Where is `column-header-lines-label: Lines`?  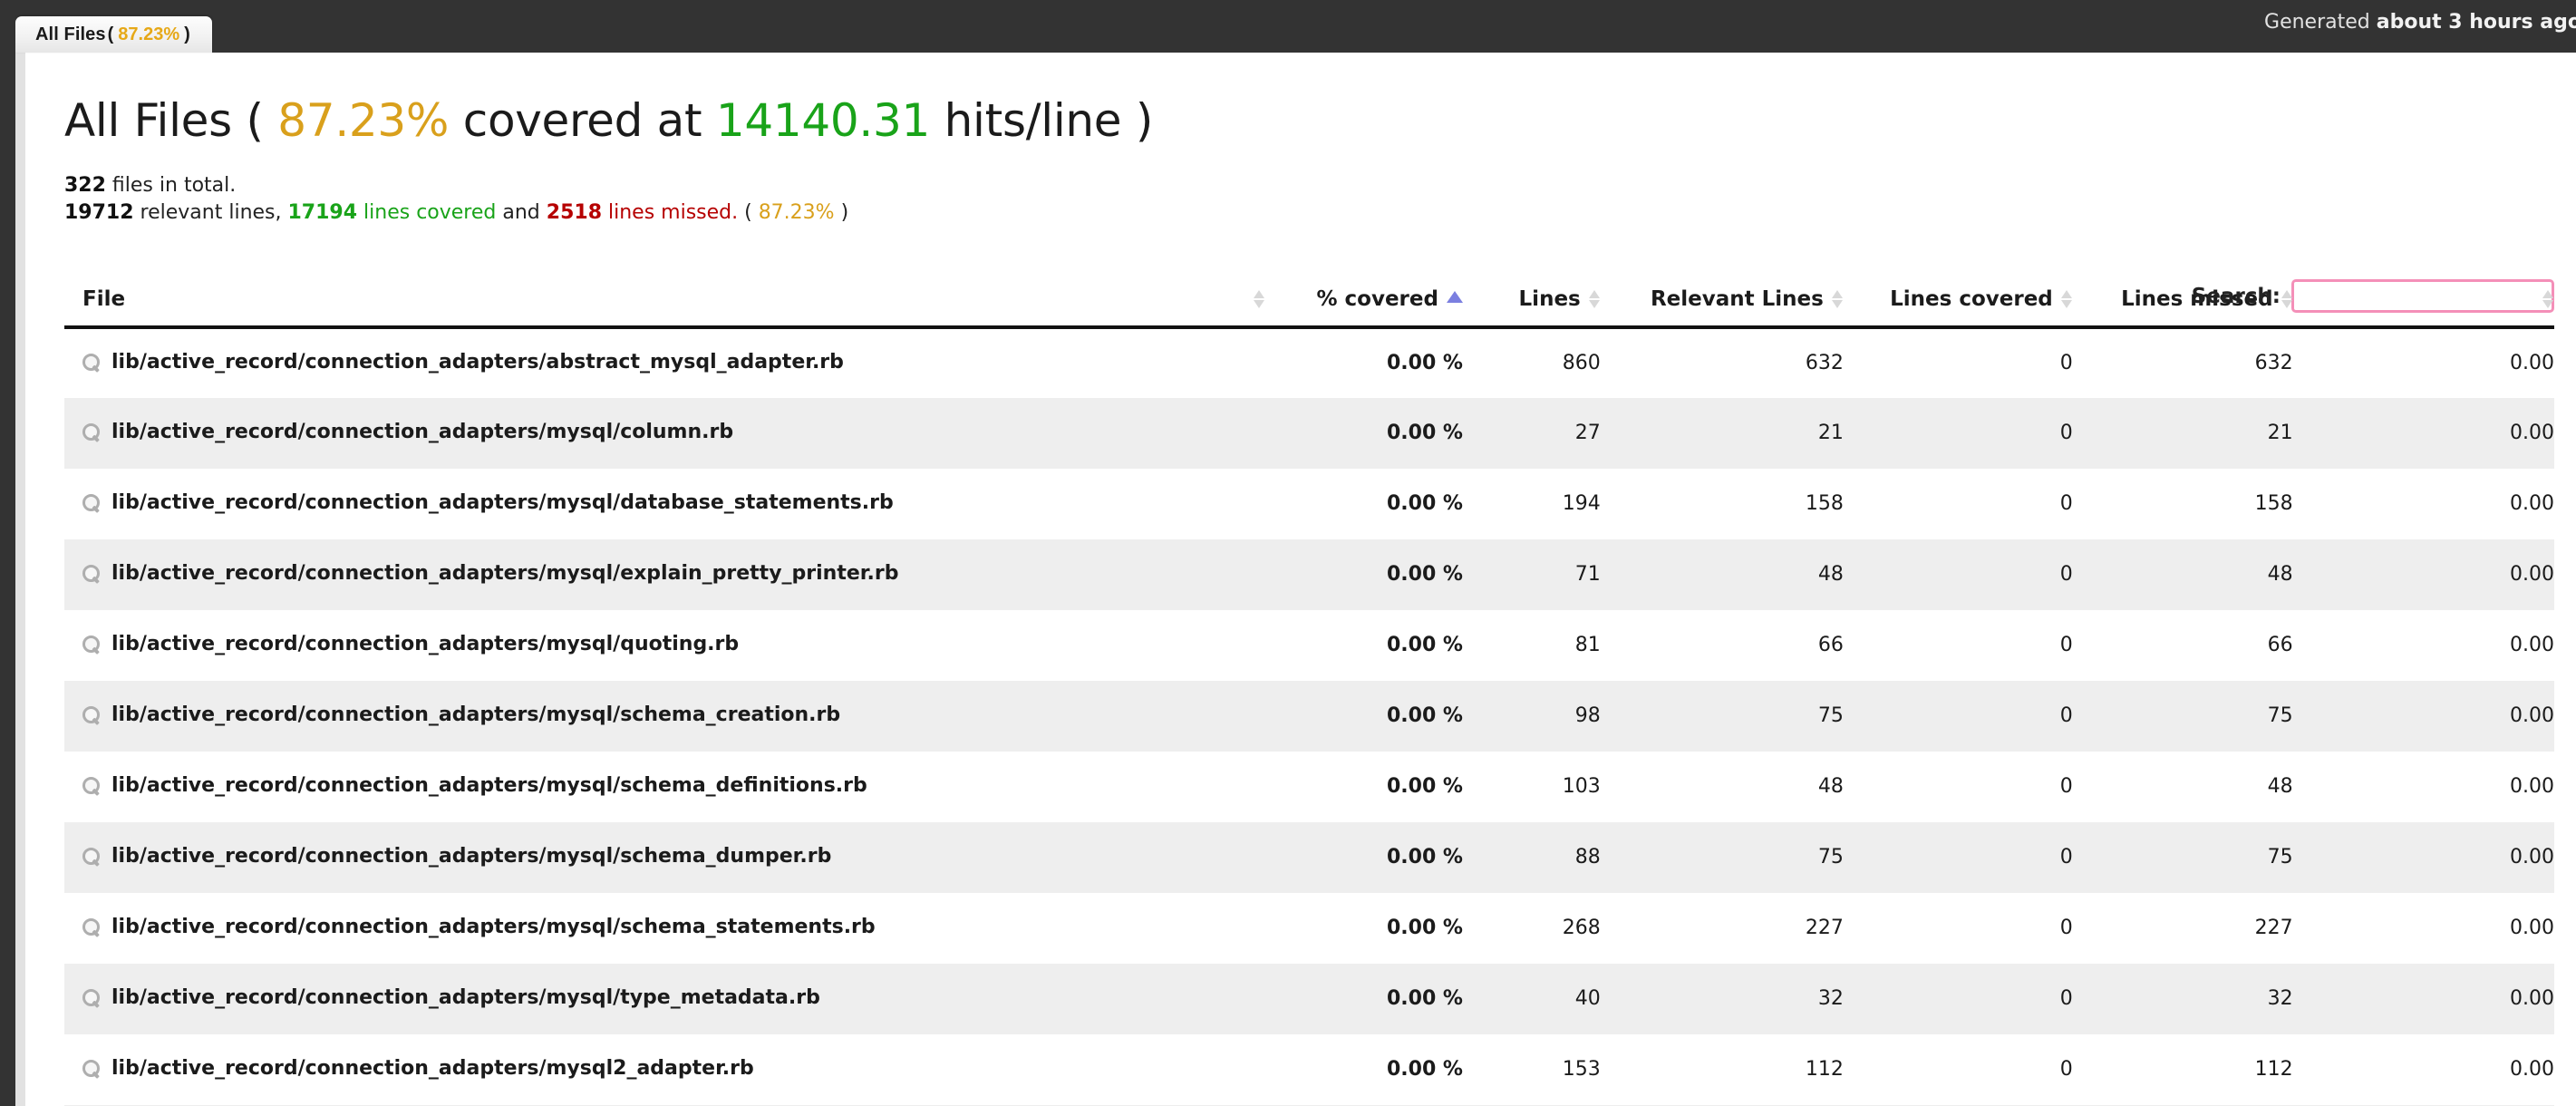
column-header-lines-label: Lines is located at coordinates (1549, 298).